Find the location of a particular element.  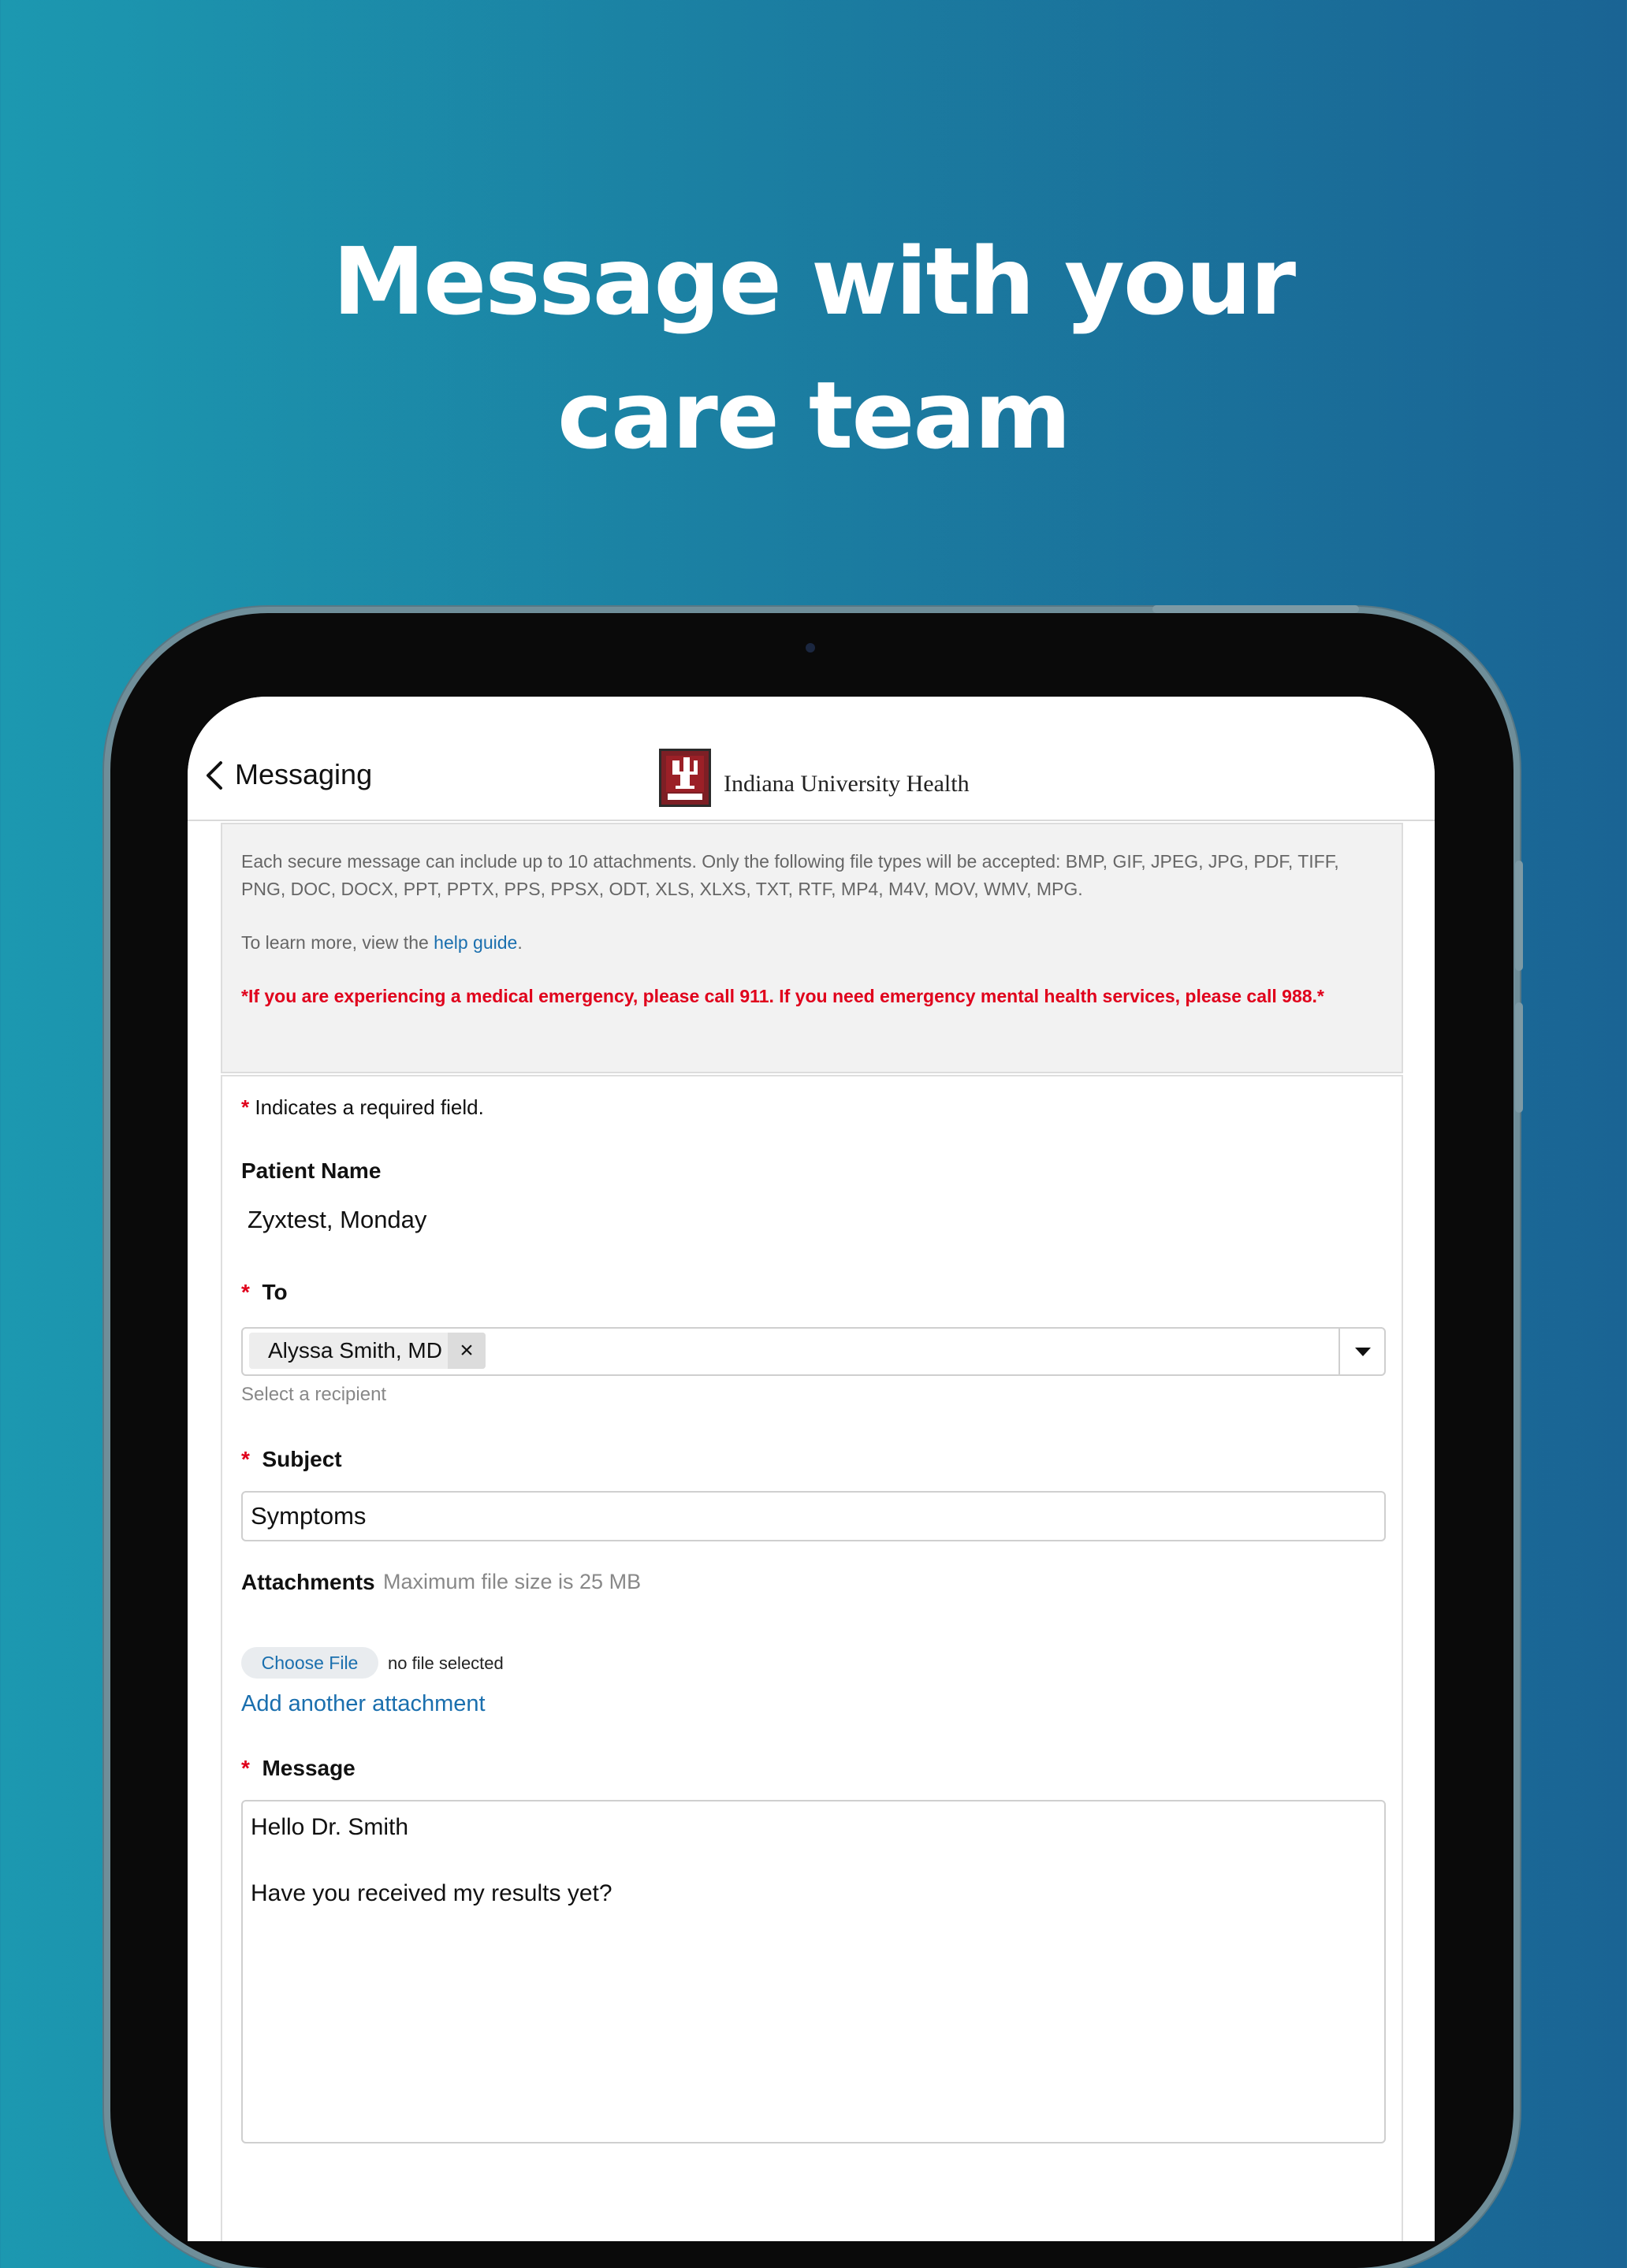

message-label-text: Message is located at coordinates (309, 1768).